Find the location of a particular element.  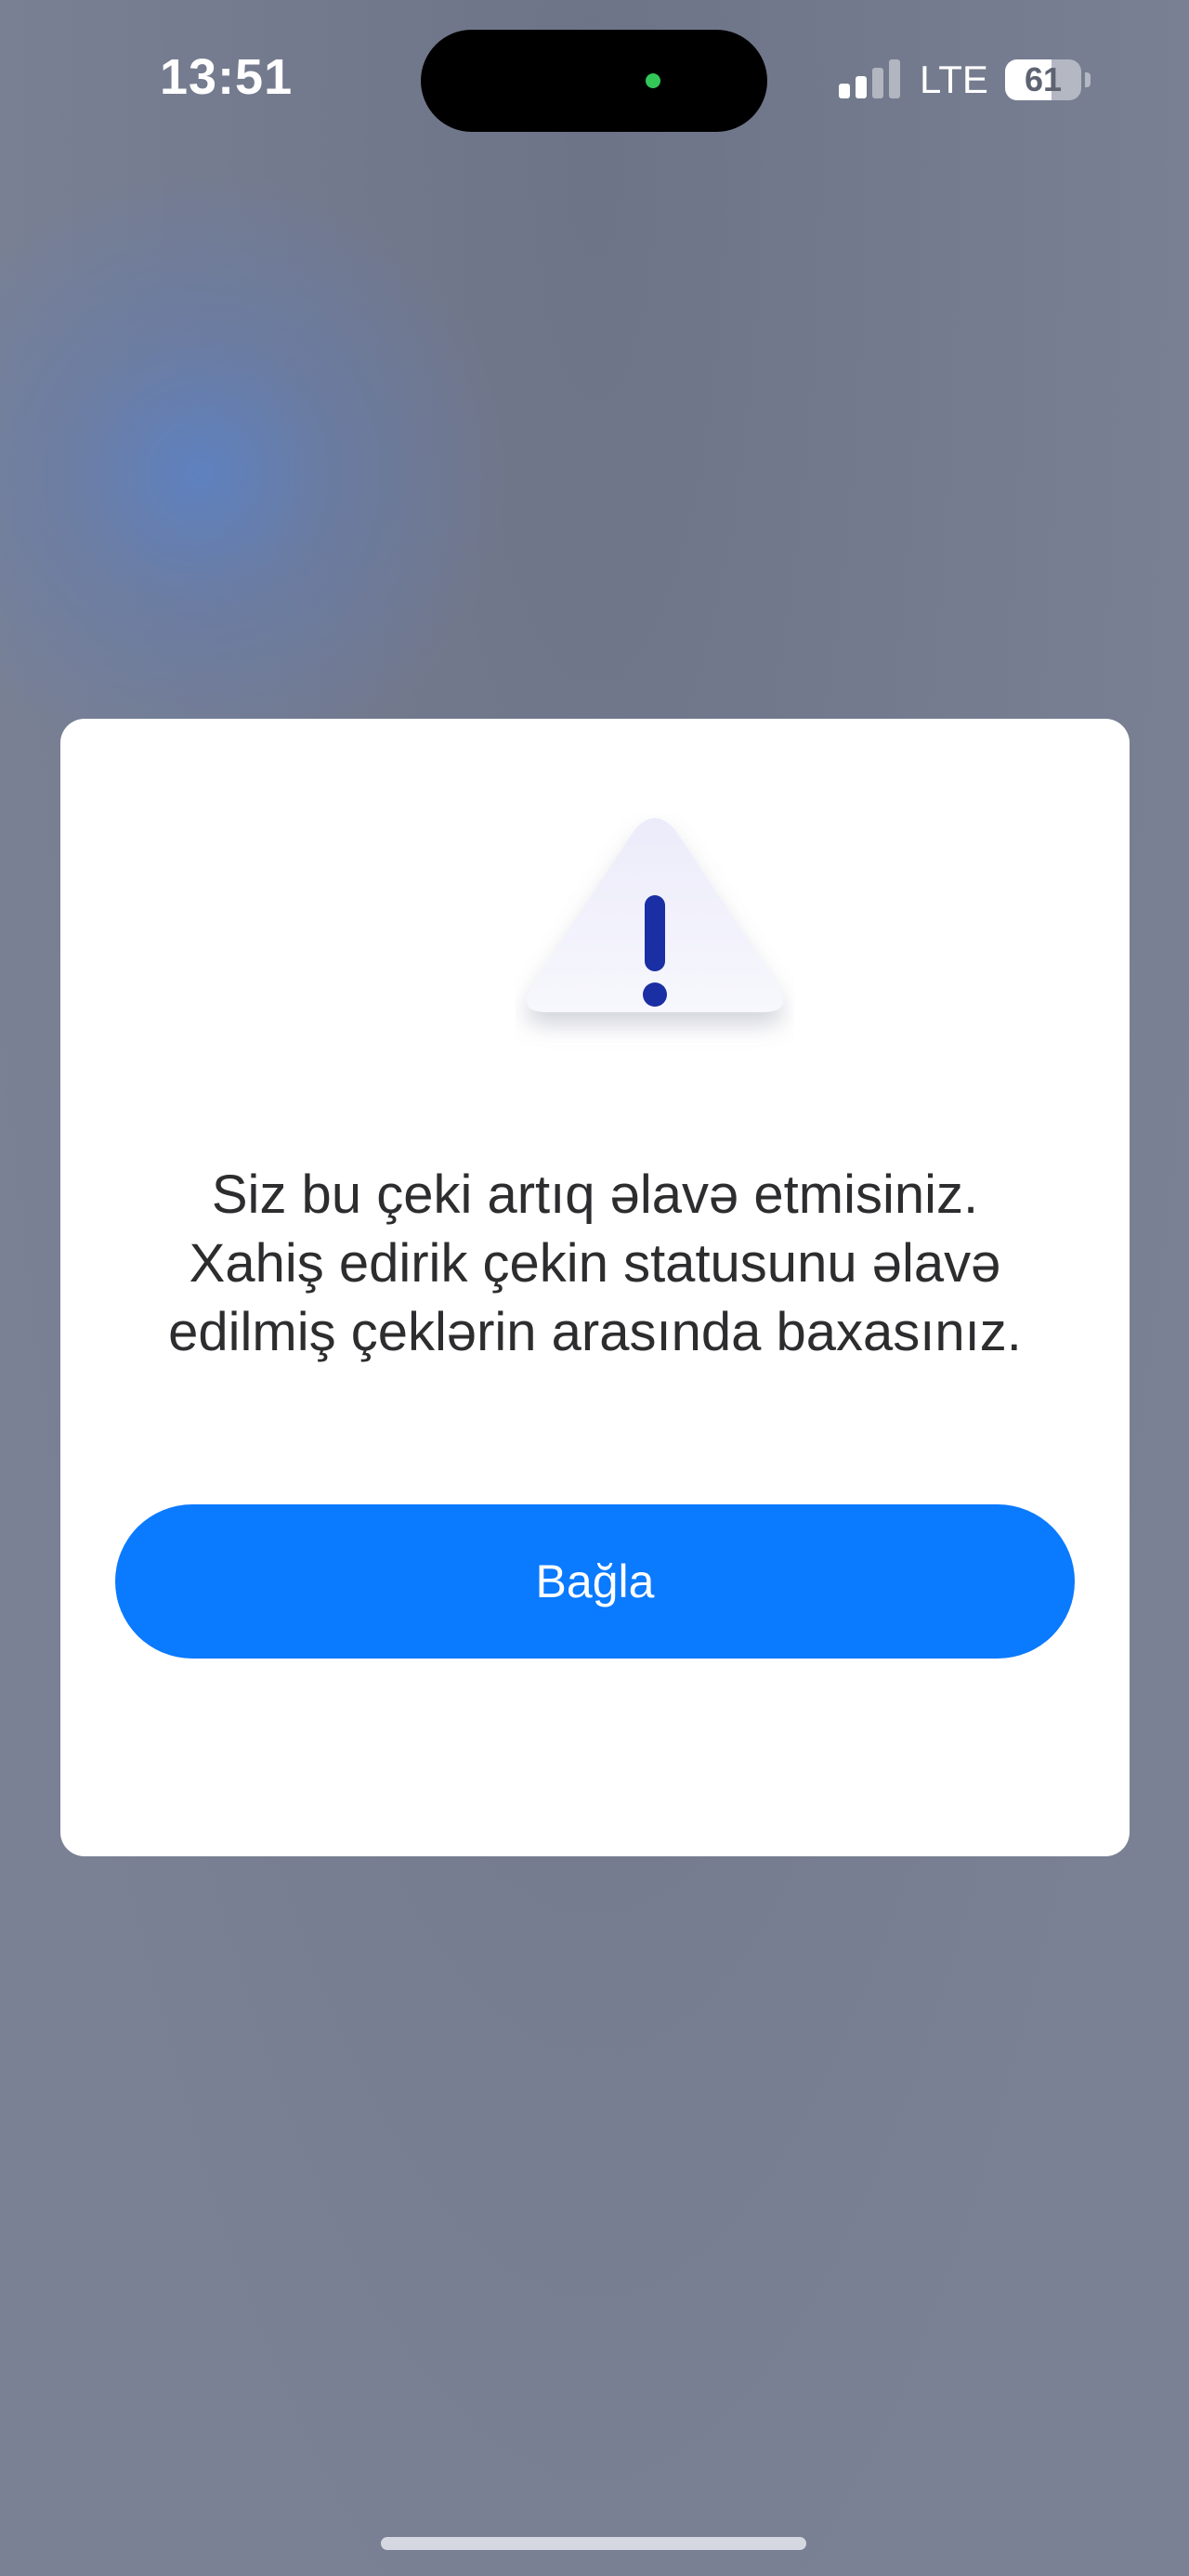

network-type: LTE is located at coordinates (954, 79).